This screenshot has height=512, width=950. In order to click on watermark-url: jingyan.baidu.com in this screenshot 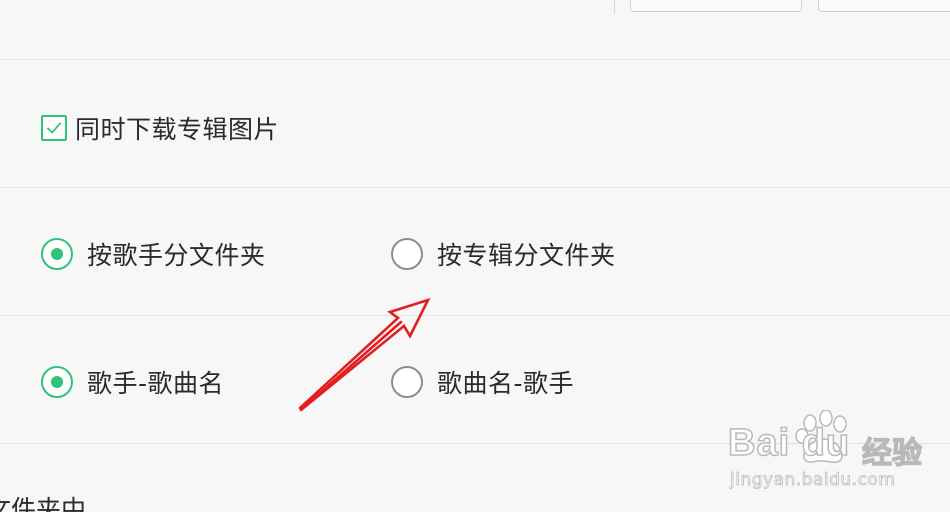, I will do `click(813, 480)`.